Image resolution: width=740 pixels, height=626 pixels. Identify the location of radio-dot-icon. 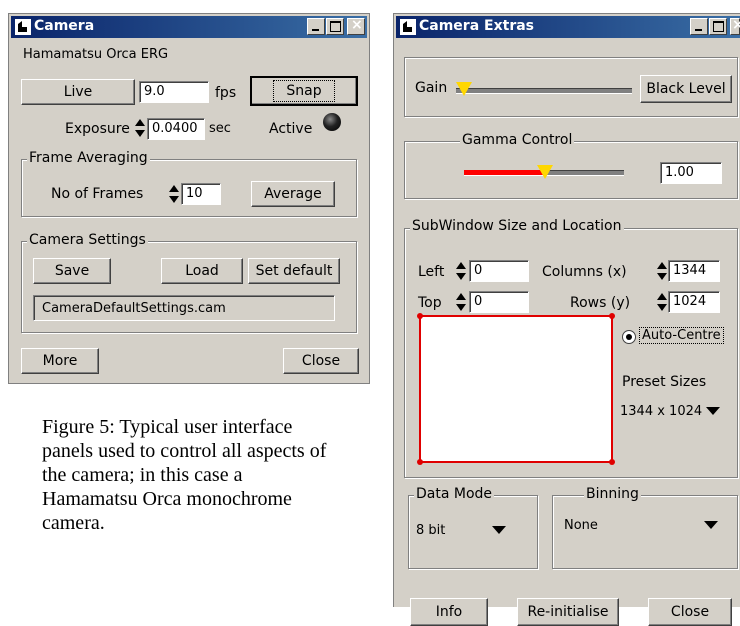
(629, 337).